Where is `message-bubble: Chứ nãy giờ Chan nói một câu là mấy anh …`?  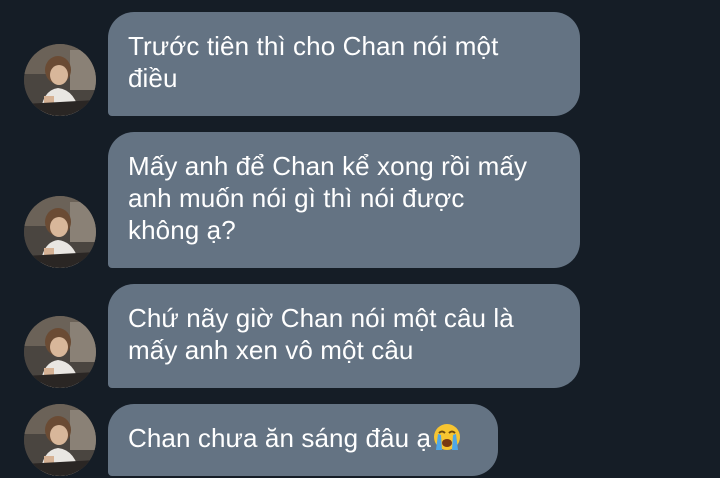
message-bubble: Chứ nãy giờ Chan nói một câu là mấy anh … is located at coordinates (344, 336).